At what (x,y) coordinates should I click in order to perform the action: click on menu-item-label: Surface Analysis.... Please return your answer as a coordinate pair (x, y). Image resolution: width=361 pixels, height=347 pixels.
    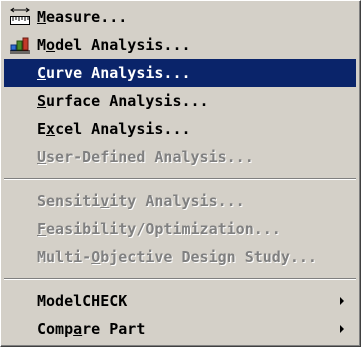
    Looking at the image, I should click on (123, 101).